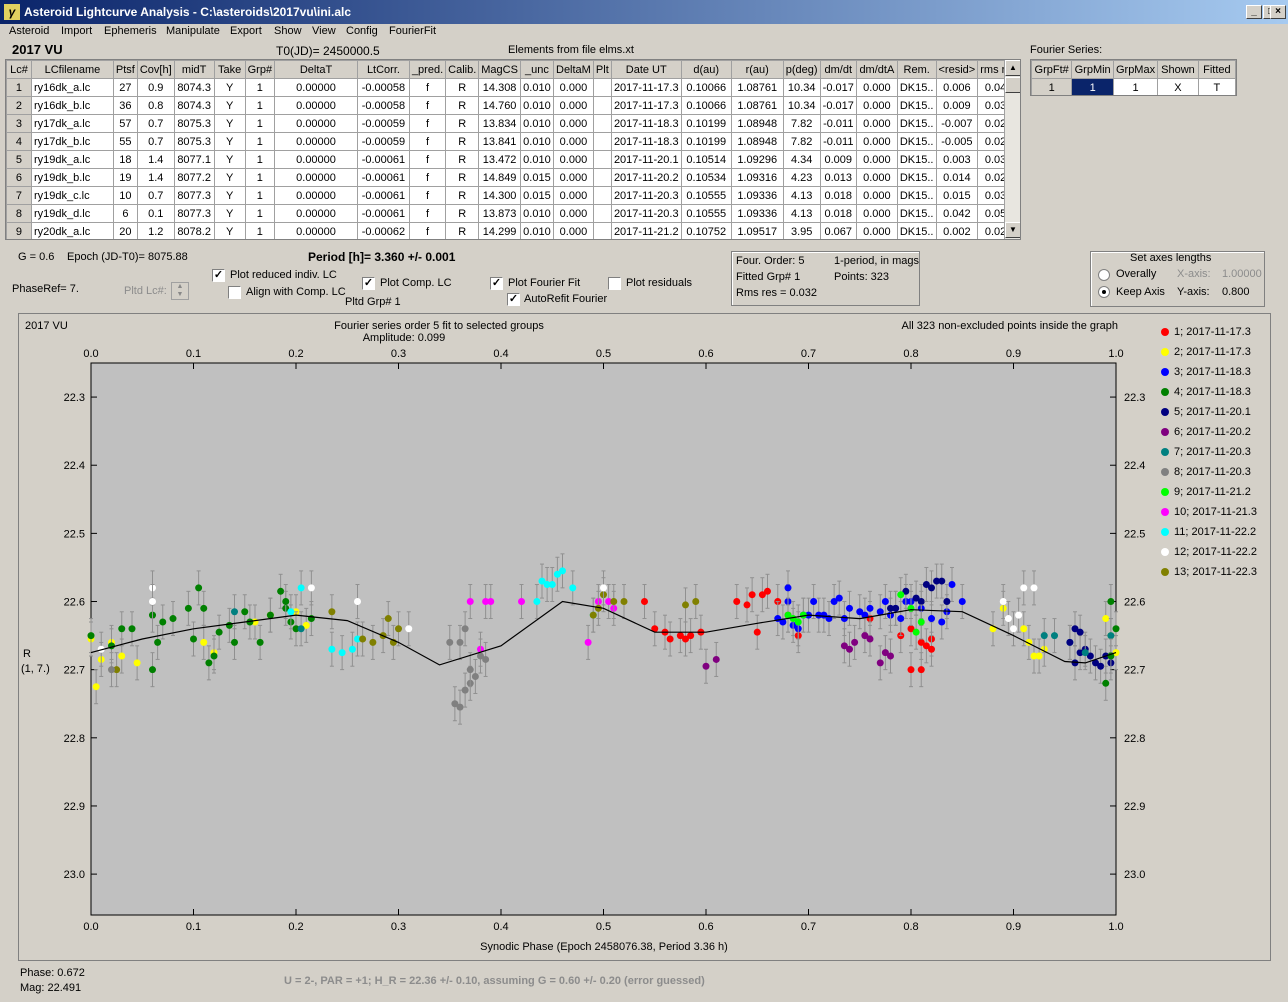 This screenshot has height=1002, width=1288. Describe the element at coordinates (1135, 86) in the screenshot. I see `fourier-cell-grpmax: 1` at that location.